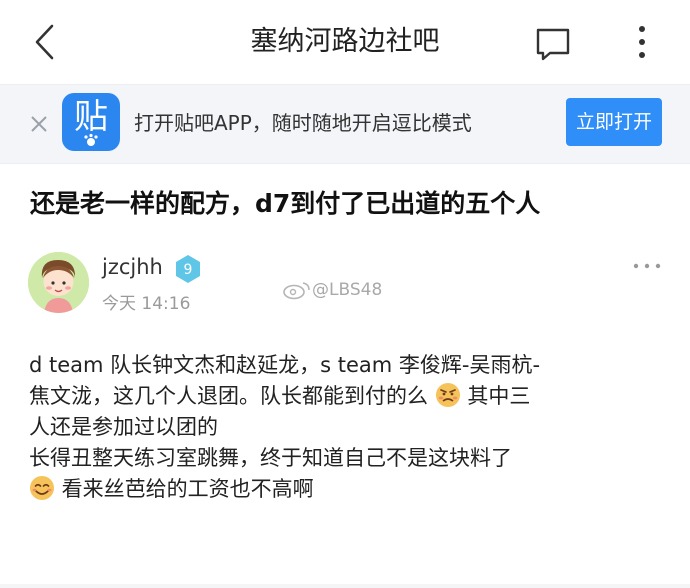 The image size is (690, 588). What do you see at coordinates (447, 395) in the screenshot?
I see `angry-face-emoji-icon` at bounding box center [447, 395].